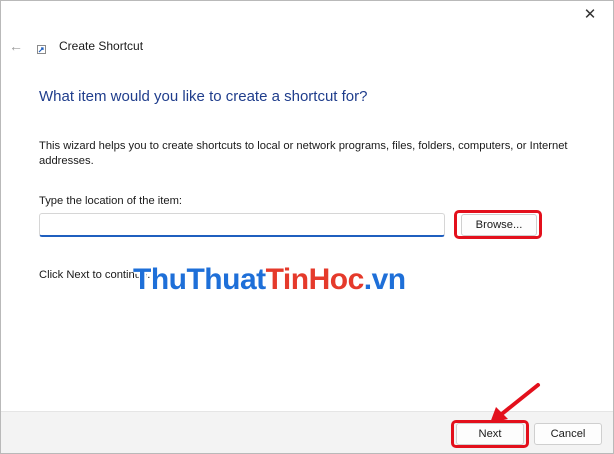 This screenshot has height=454, width=614. I want to click on browse-highlight-box, so click(498, 224).